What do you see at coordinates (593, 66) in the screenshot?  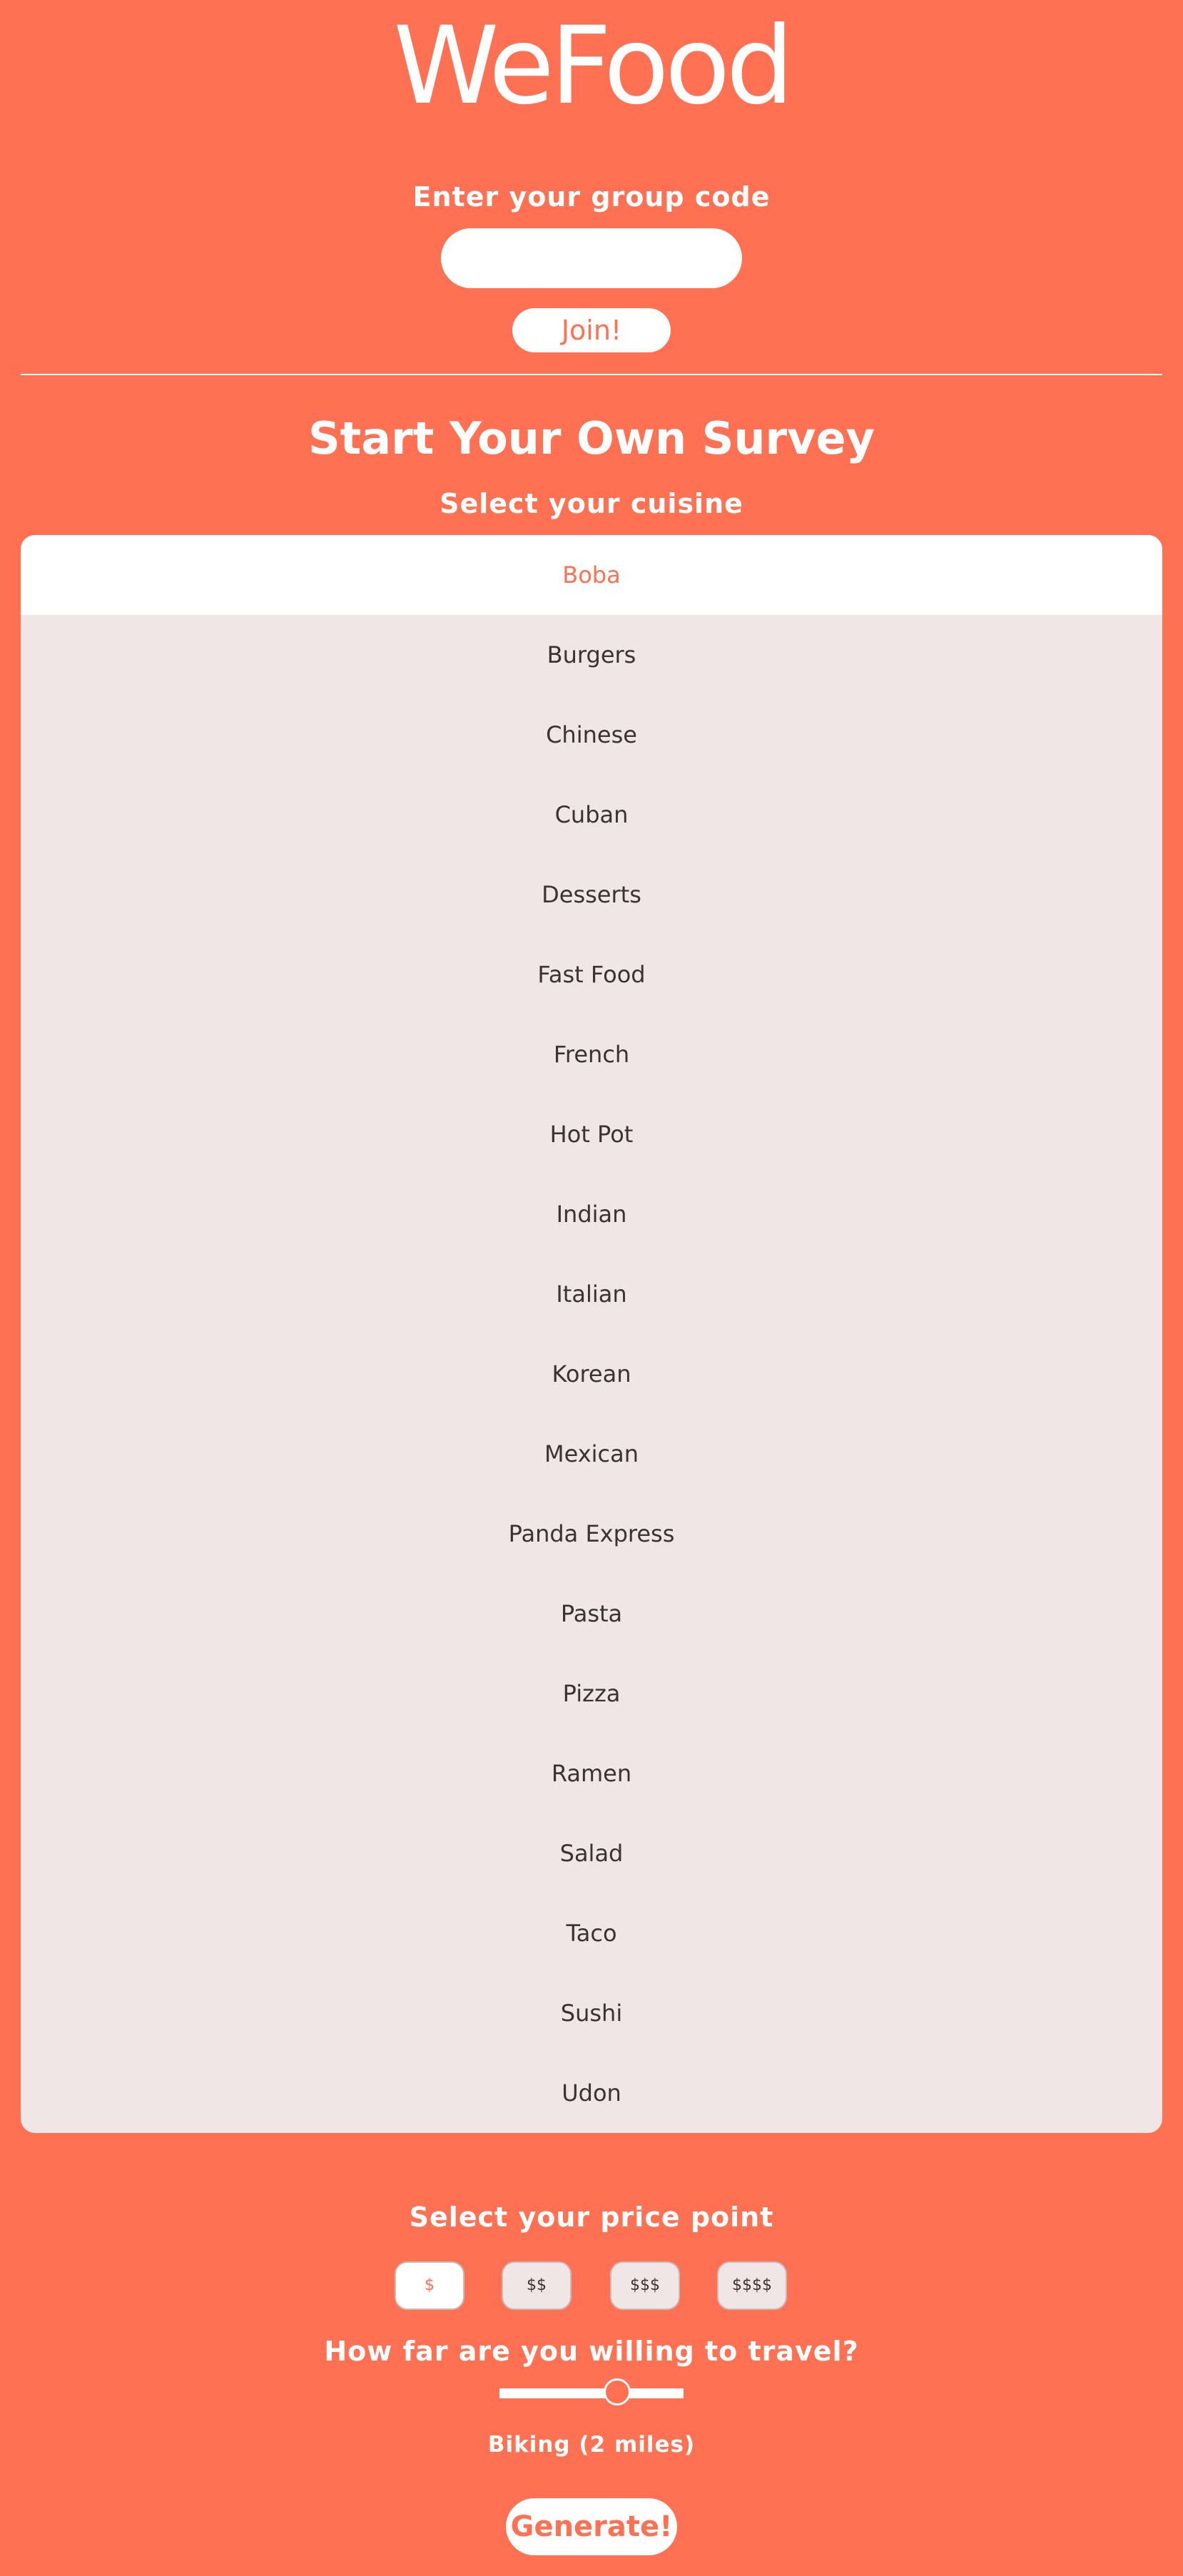 I see `app-logo: WeFood` at bounding box center [593, 66].